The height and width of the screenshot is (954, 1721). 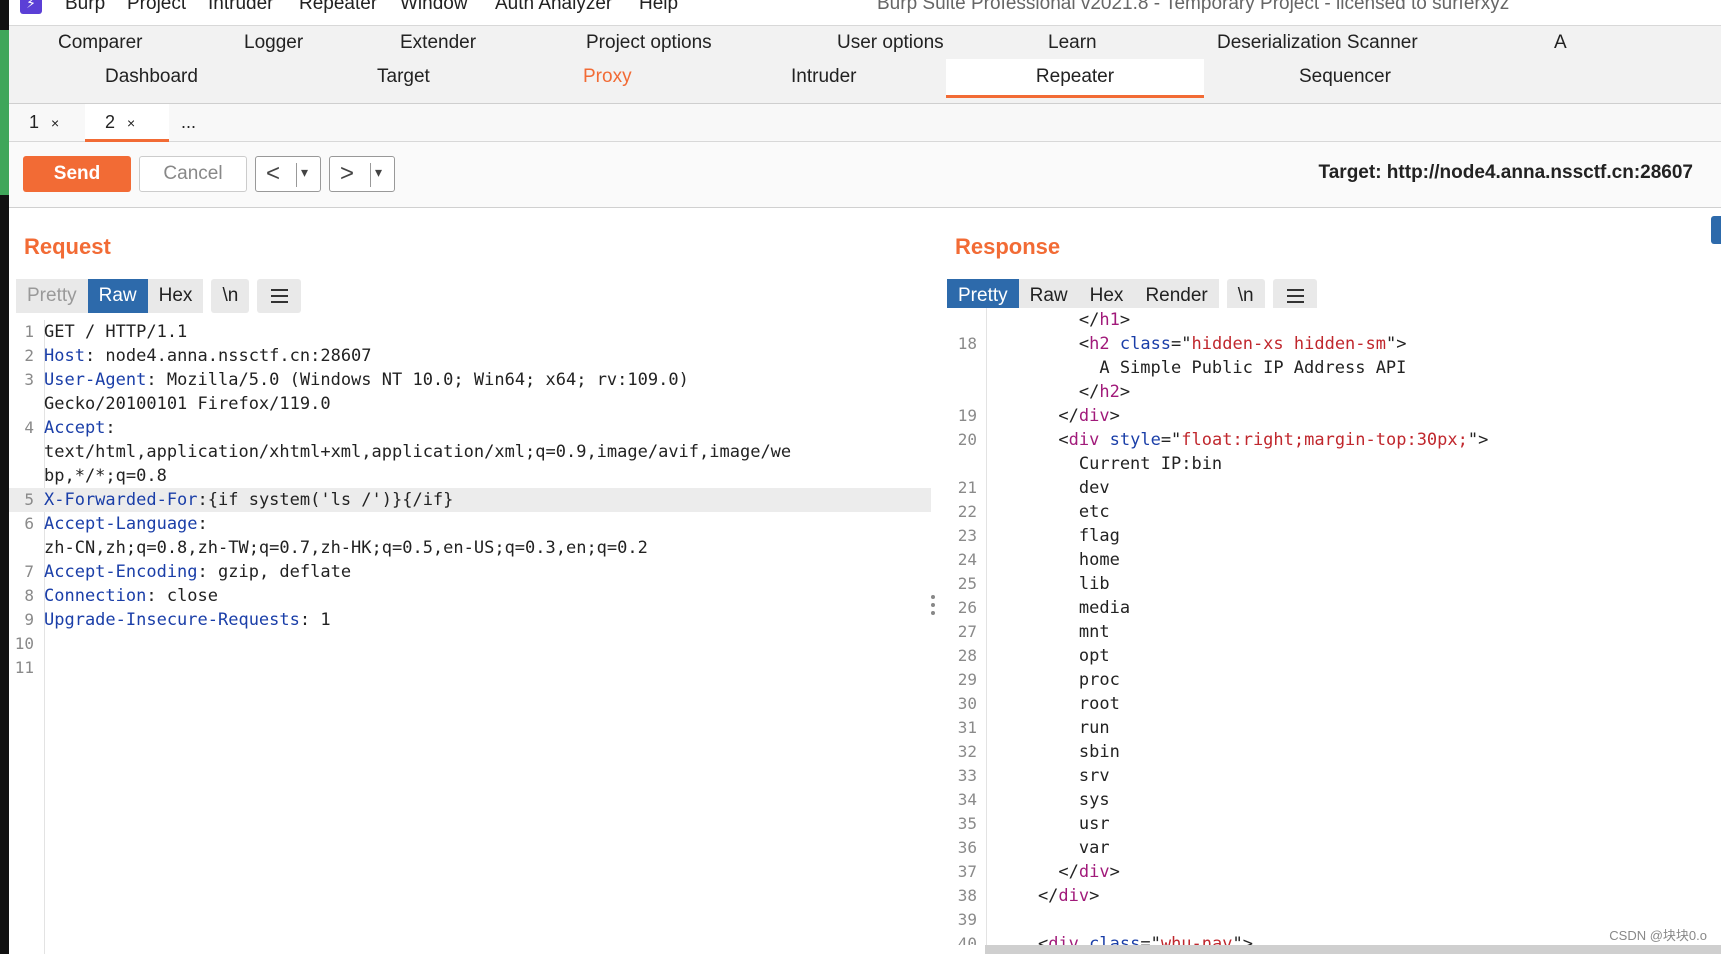 What do you see at coordinates (1353, 949) in the screenshot?
I see `horizontal-scrollbar` at bounding box center [1353, 949].